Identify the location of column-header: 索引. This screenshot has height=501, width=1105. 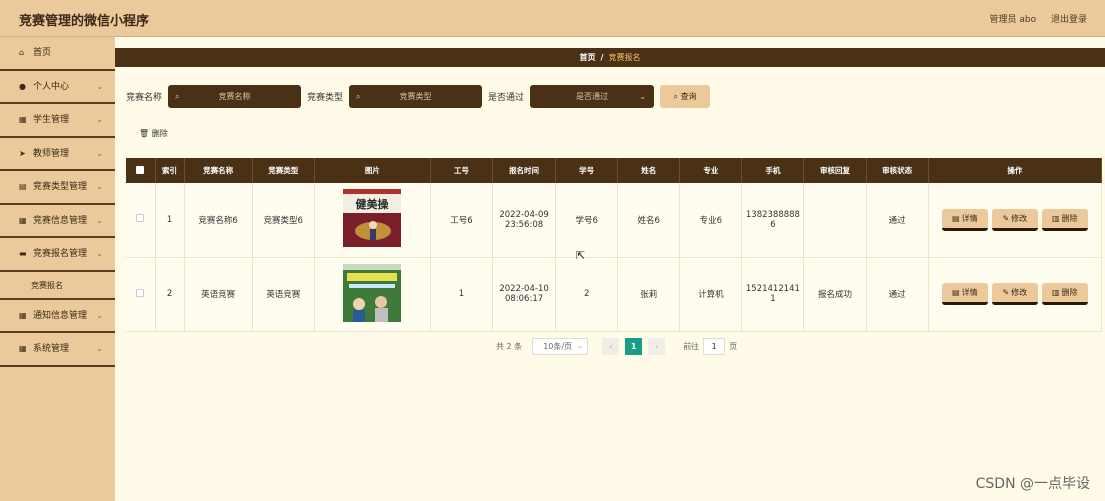
(170, 170).